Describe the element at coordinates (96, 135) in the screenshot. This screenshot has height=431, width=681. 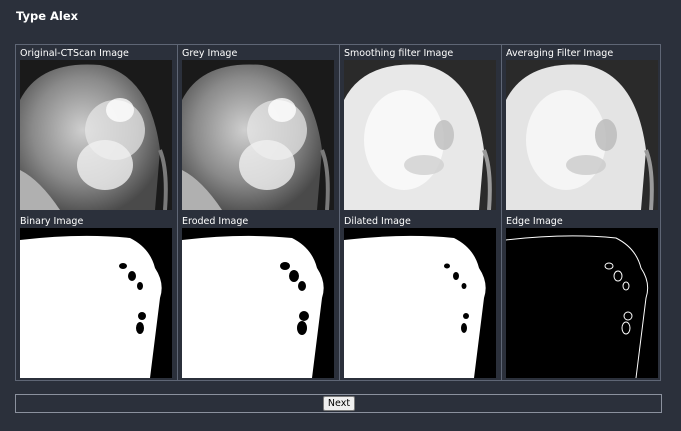
I see `original-ctscan-image` at that location.